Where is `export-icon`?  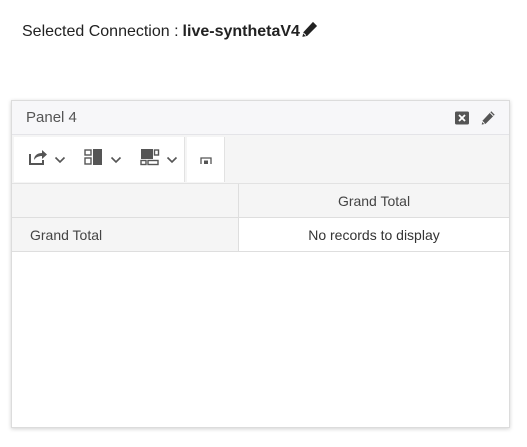 export-icon is located at coordinates (38, 159).